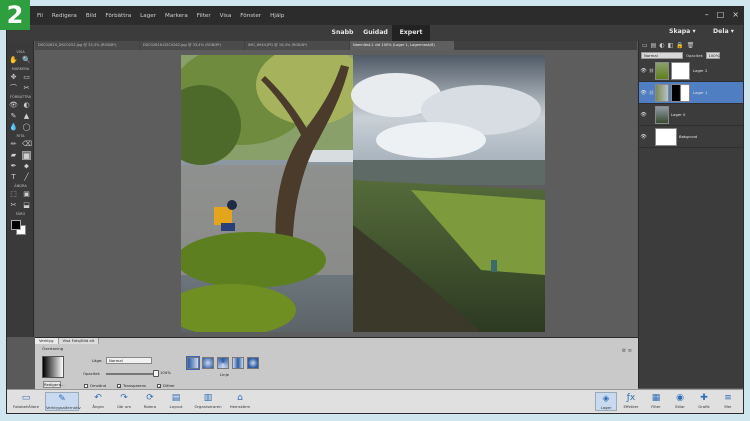 The height and width of the screenshot is (421, 750). Describe the element at coordinates (661, 45) in the screenshot. I see `adjustment-layer-icon: ◐` at that location.